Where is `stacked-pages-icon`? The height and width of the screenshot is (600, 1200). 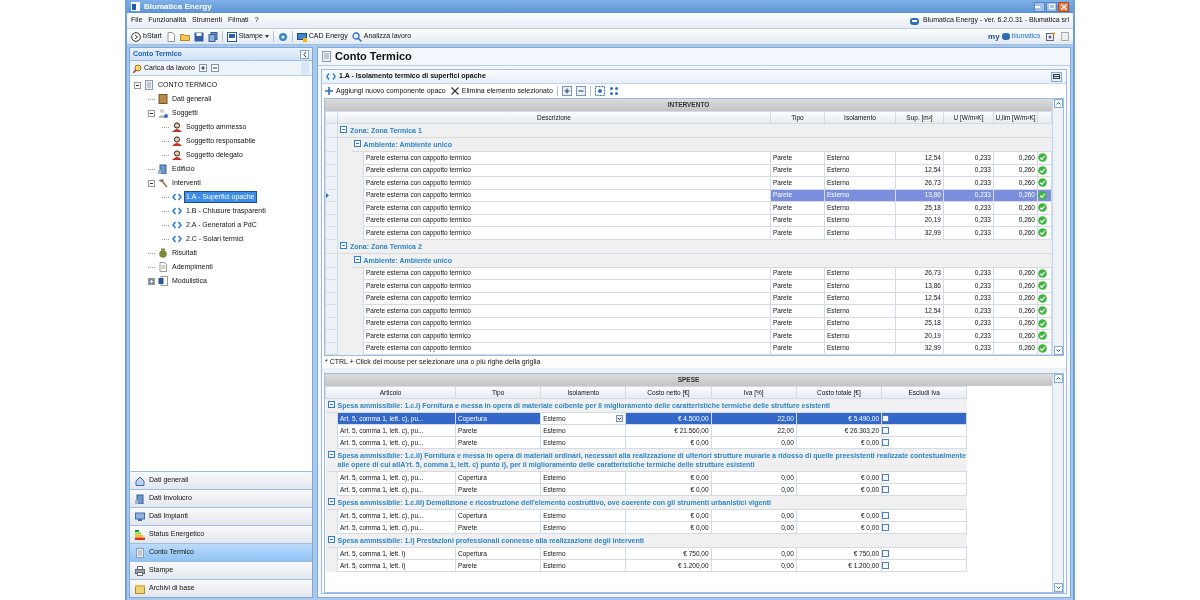
stacked-pages-icon is located at coordinates (212, 36).